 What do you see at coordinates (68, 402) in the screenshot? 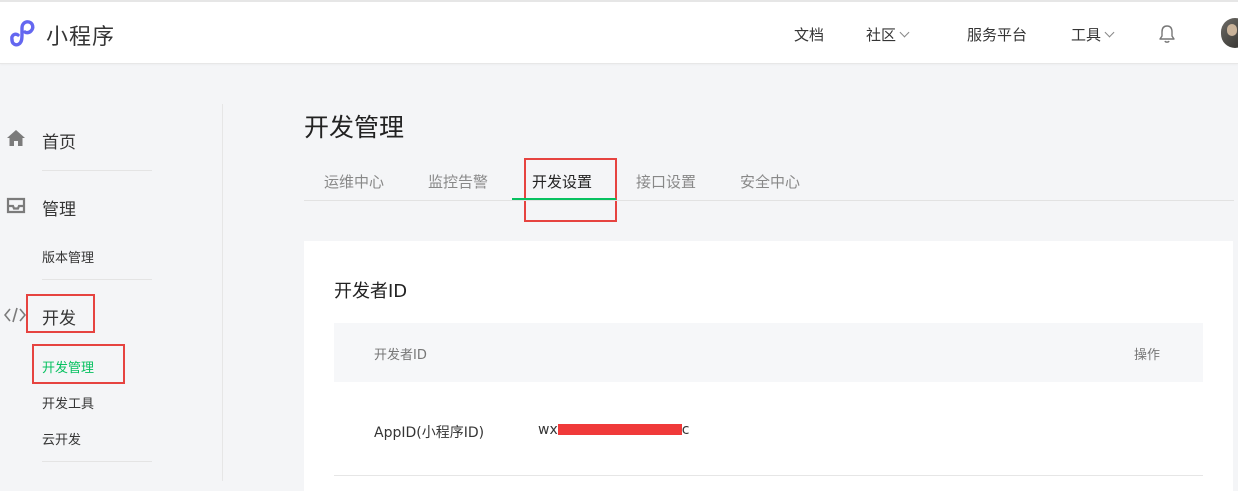
I see `sidebar-item-dev-tools: 开发工具` at bounding box center [68, 402].